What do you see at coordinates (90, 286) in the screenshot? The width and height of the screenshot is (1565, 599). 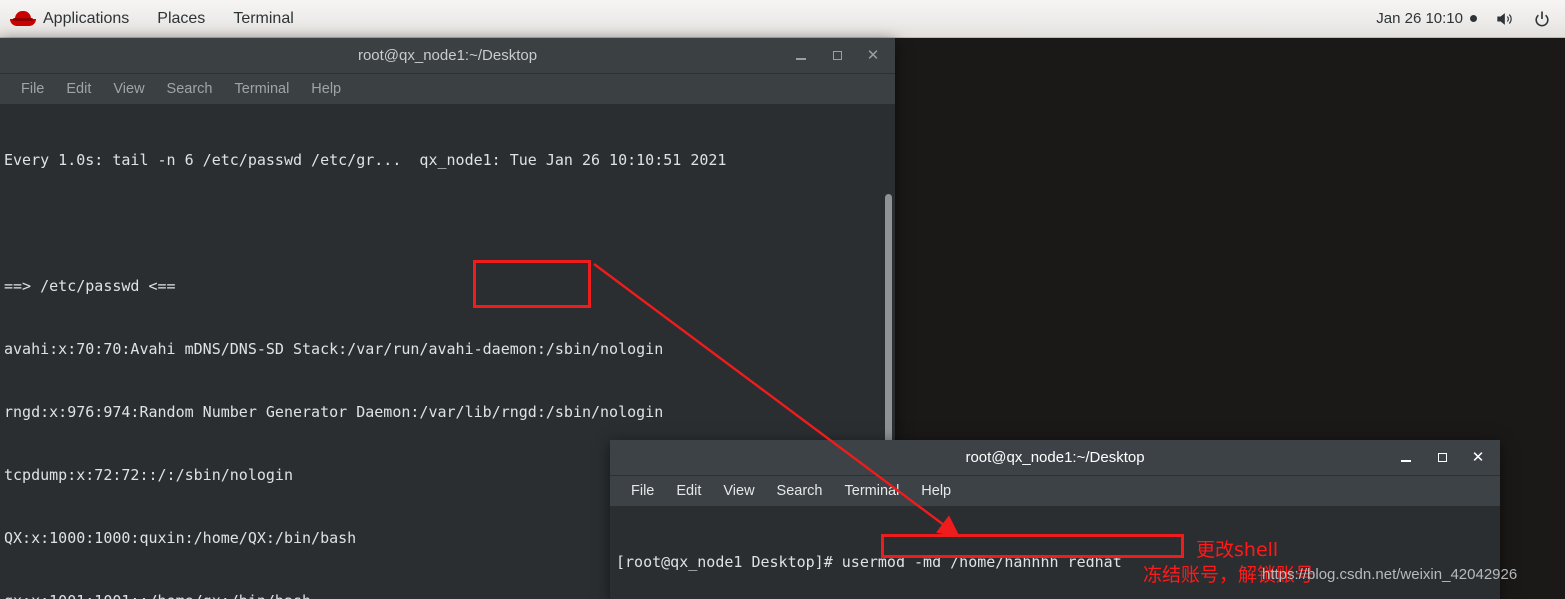 I see `terminal-line: ==> /etc/passwd <==` at bounding box center [90, 286].